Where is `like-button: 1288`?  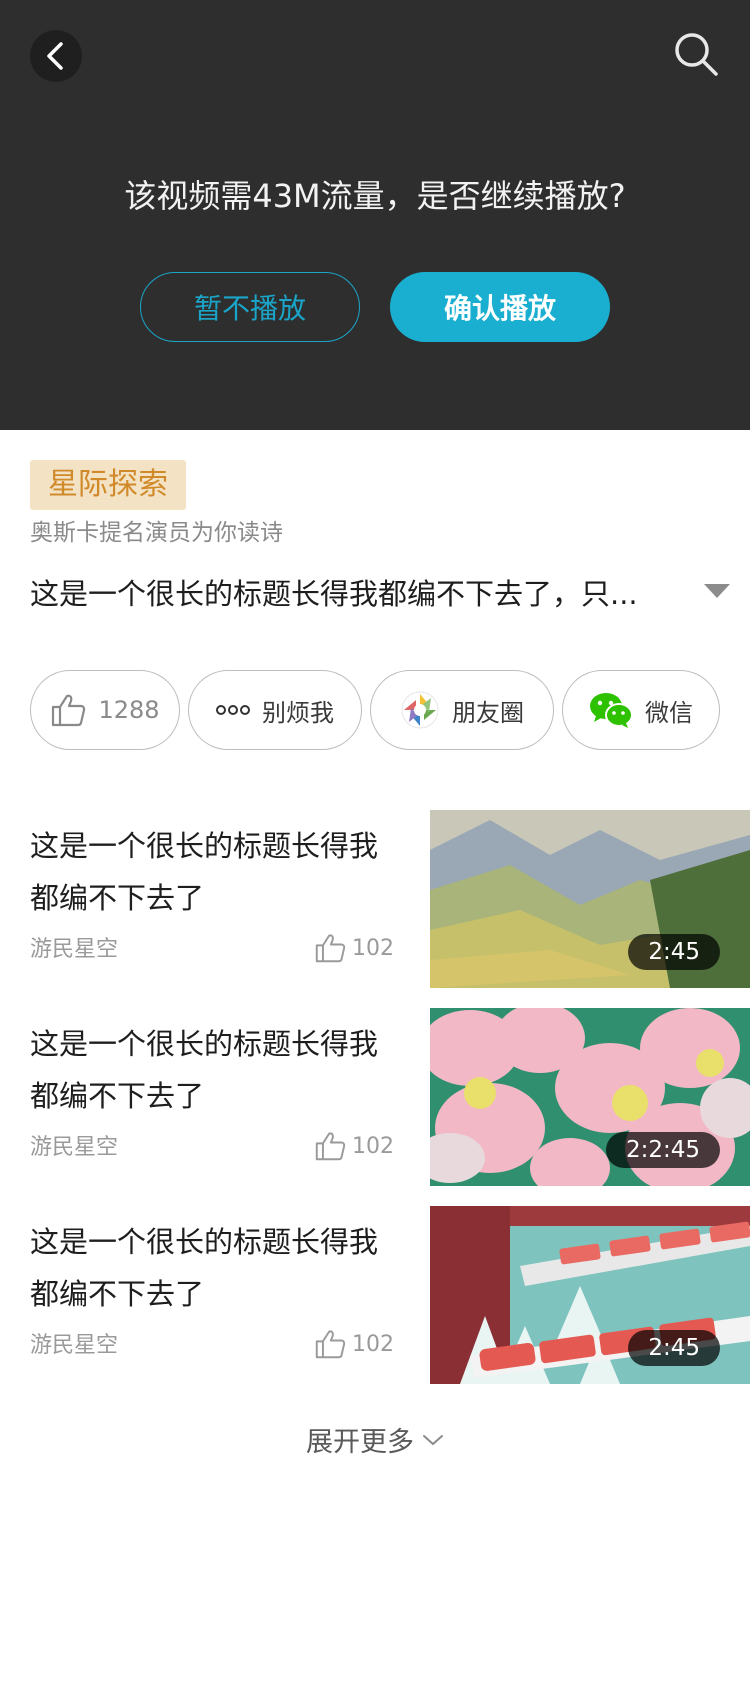
like-button: 1288 is located at coordinates (105, 710).